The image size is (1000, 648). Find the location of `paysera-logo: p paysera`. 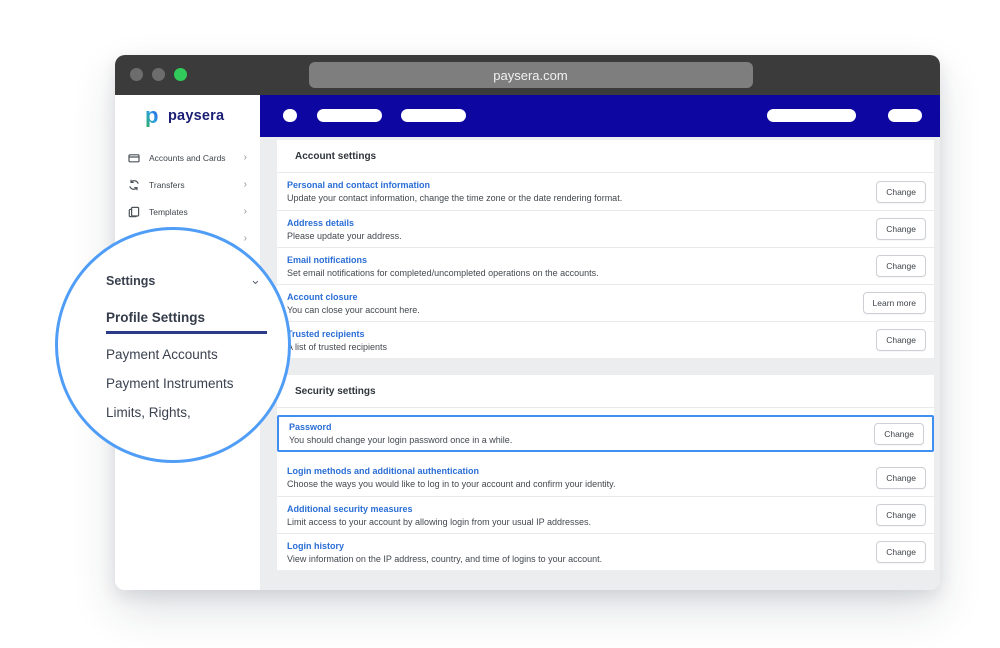

paysera-logo: p paysera is located at coordinates (187, 116).